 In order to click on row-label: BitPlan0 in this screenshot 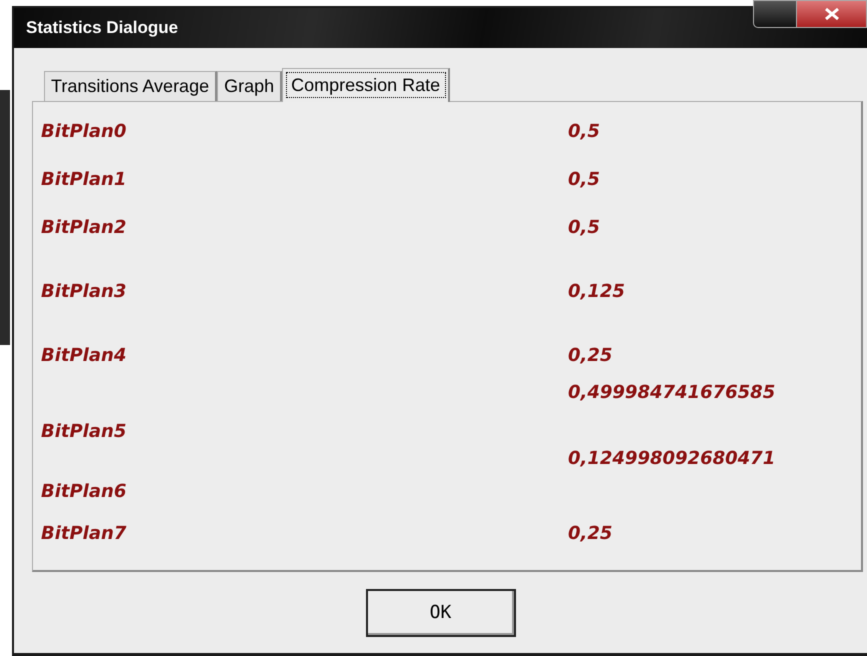, I will do `click(83, 131)`.